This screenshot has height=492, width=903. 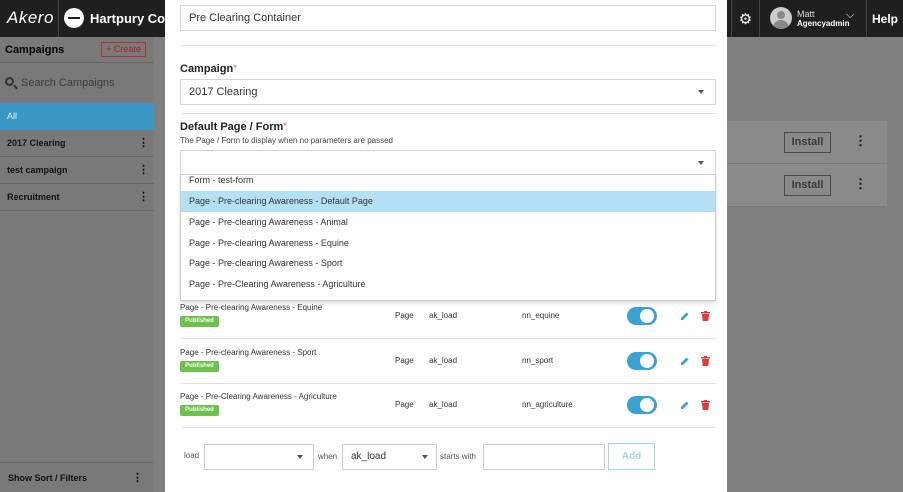 I want to click on dropdown-option: Page - Pre-clearing Awareness - Animal, so click(x=448, y=222).